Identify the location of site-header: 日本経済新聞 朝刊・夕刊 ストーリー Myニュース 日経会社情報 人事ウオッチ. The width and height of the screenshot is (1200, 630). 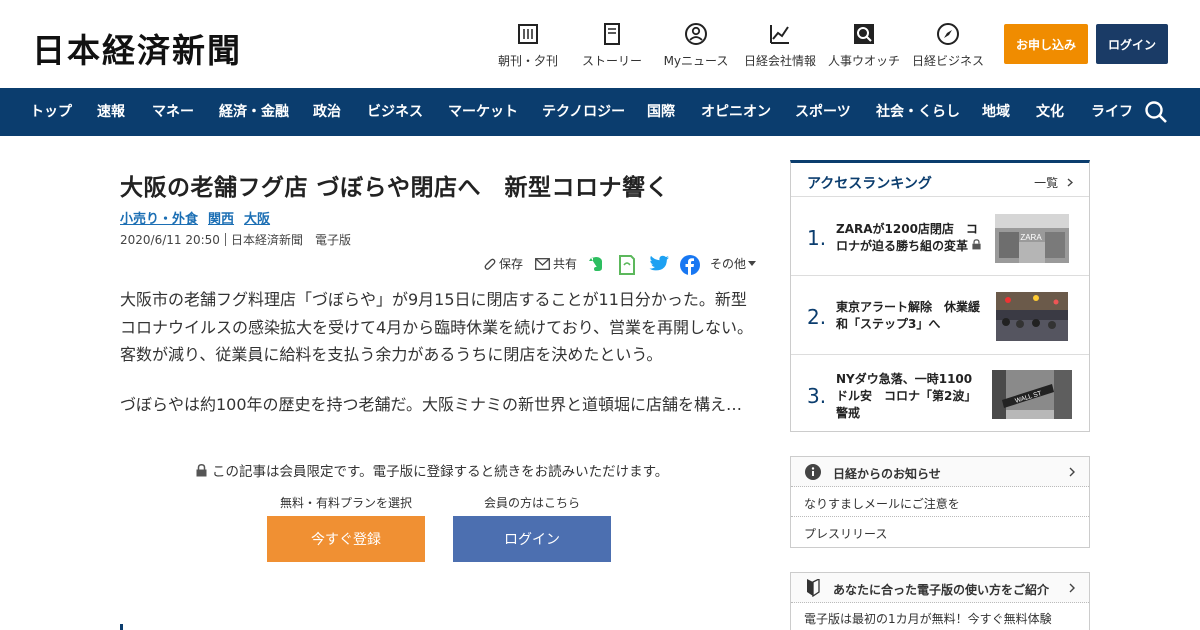
(600, 44).